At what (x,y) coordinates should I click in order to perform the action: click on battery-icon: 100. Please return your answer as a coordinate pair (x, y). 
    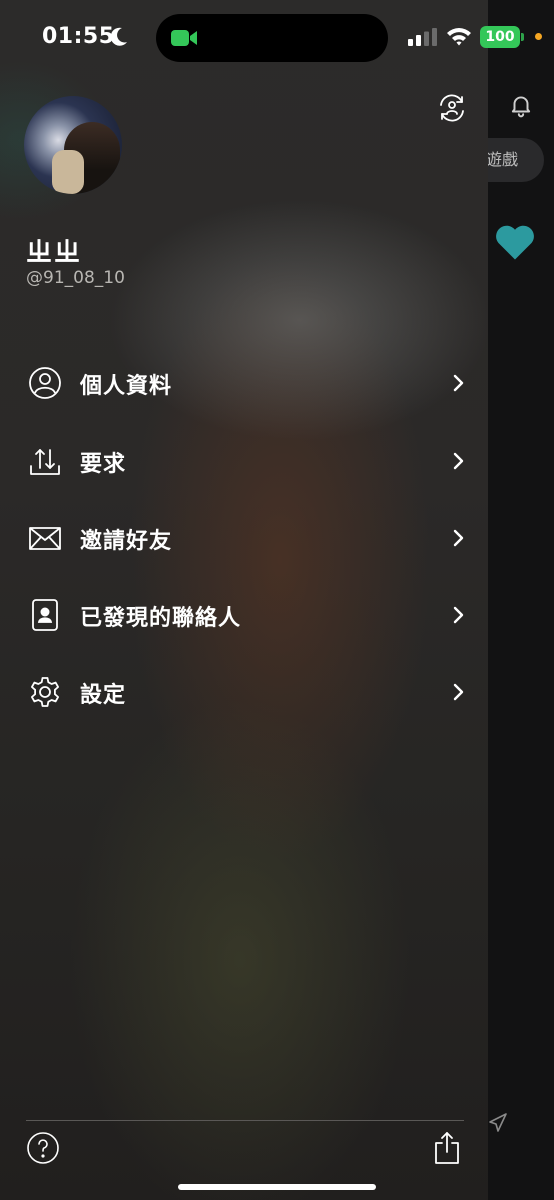
    Looking at the image, I should click on (500, 37).